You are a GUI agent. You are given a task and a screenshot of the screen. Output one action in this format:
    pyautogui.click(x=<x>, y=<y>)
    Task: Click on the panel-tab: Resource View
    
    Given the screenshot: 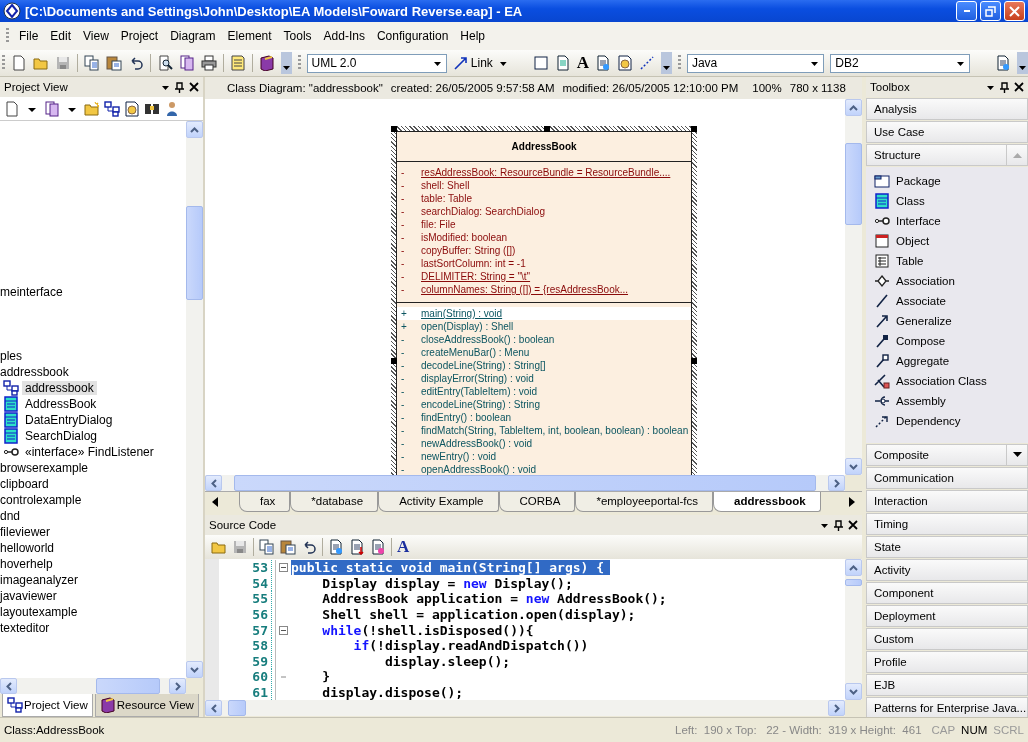 What is the action you would take?
    pyautogui.click(x=146, y=705)
    